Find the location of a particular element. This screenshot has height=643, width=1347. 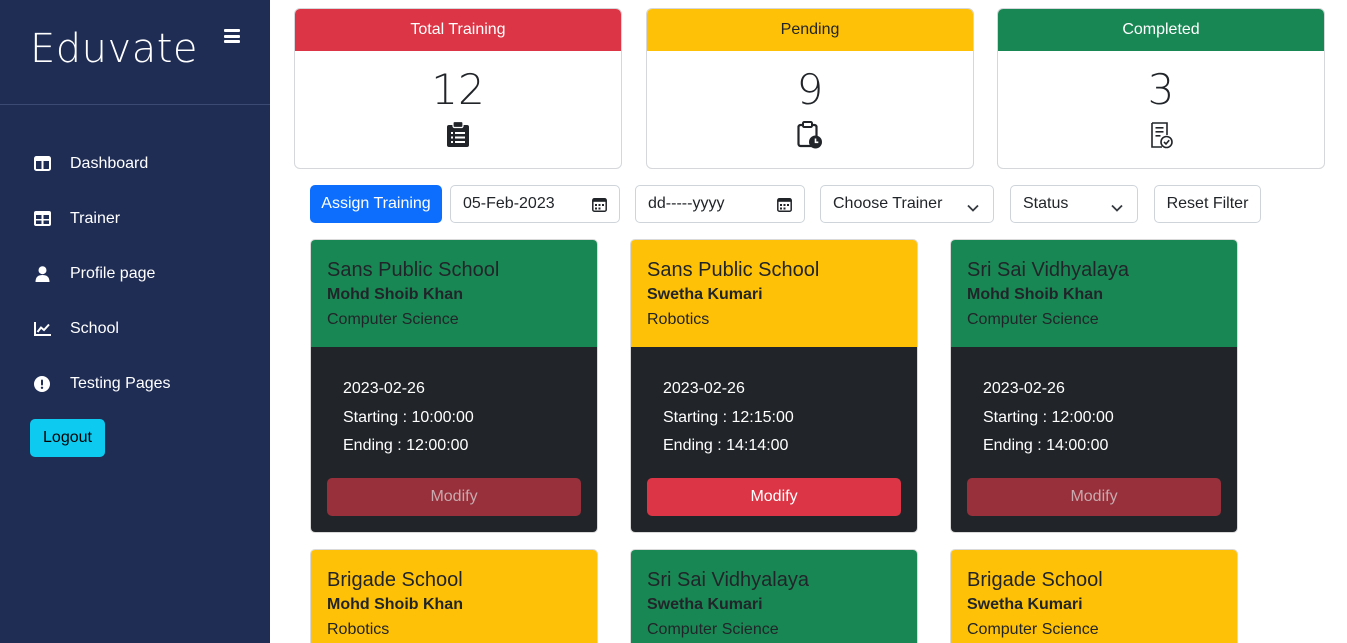

layout-icon is located at coordinates (42, 164).